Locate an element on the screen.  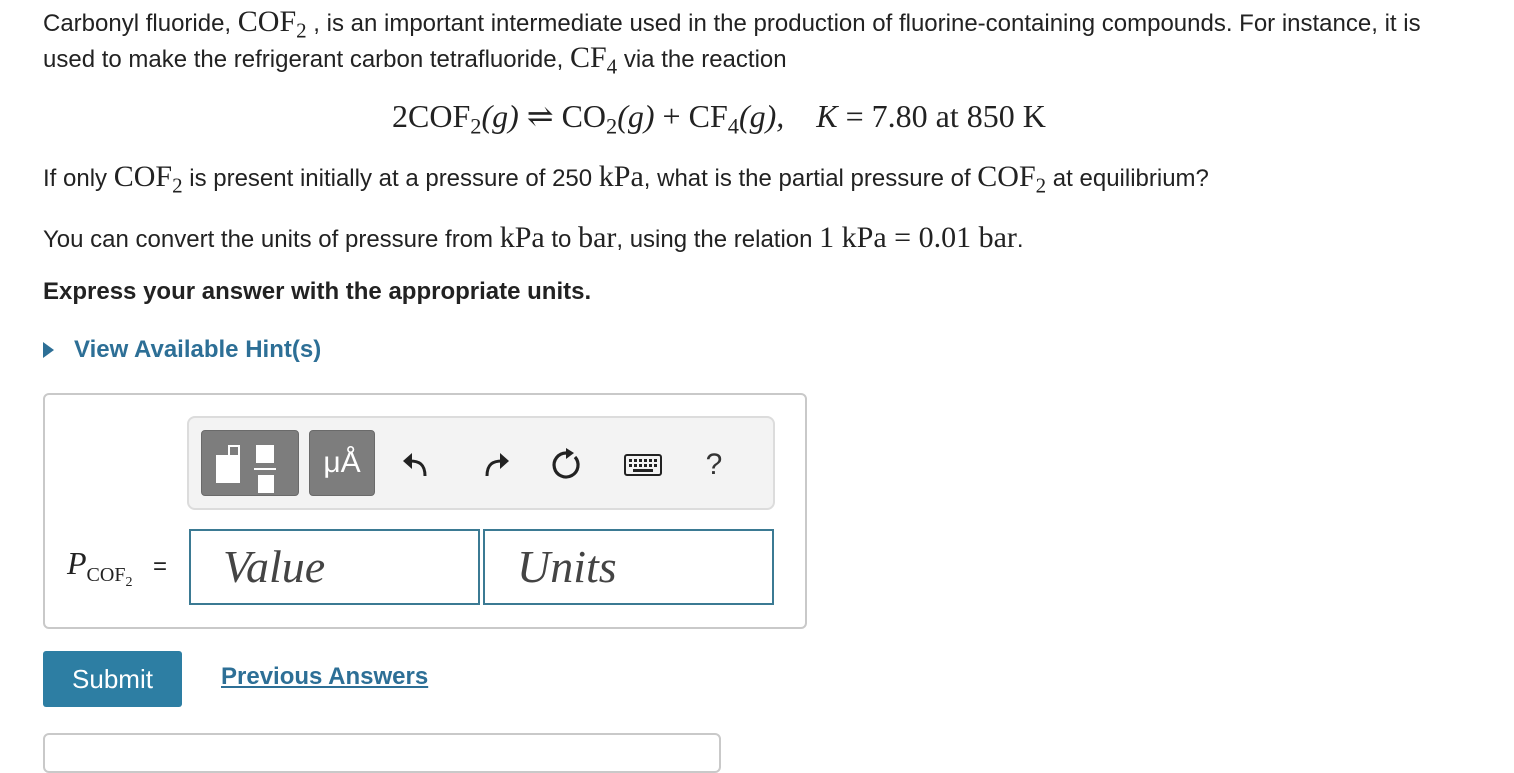
view-hints-label: View Available Hint(s) is located at coordinates (198, 349).